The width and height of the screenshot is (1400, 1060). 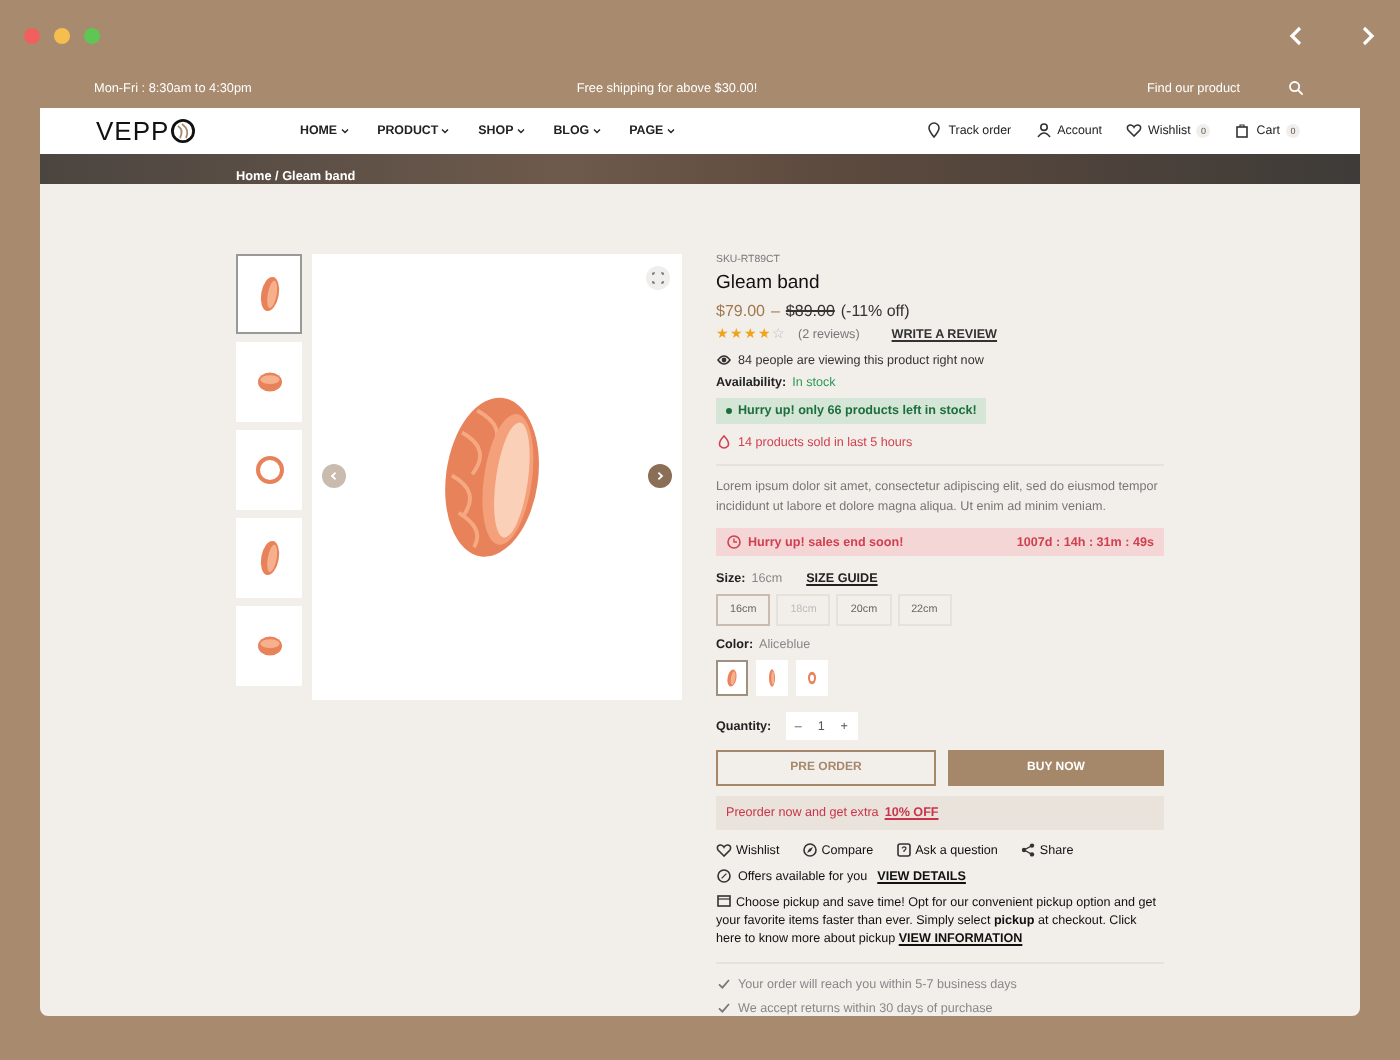 I want to click on question-icon, so click(x=903, y=850).